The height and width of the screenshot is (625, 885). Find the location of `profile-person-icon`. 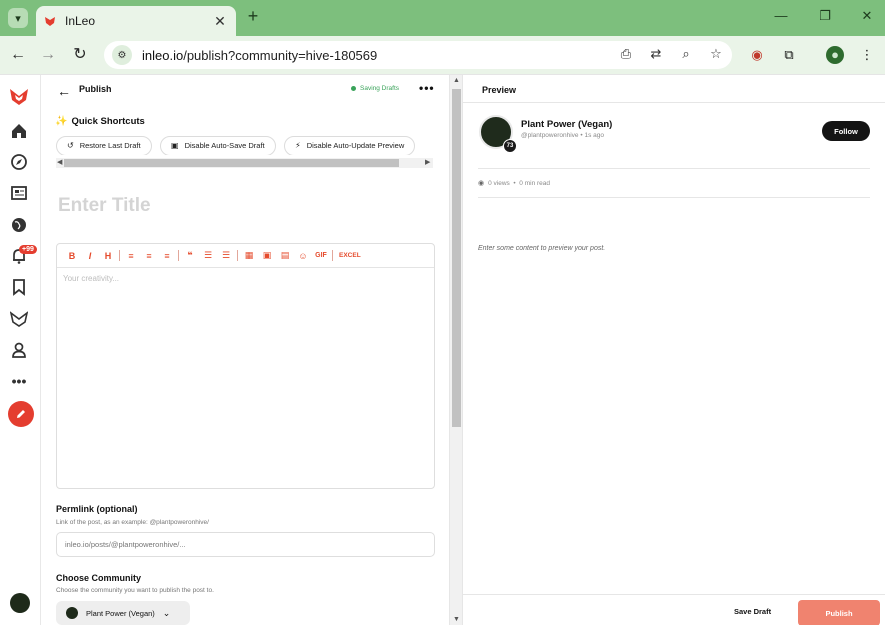

profile-person-icon is located at coordinates (19, 350).